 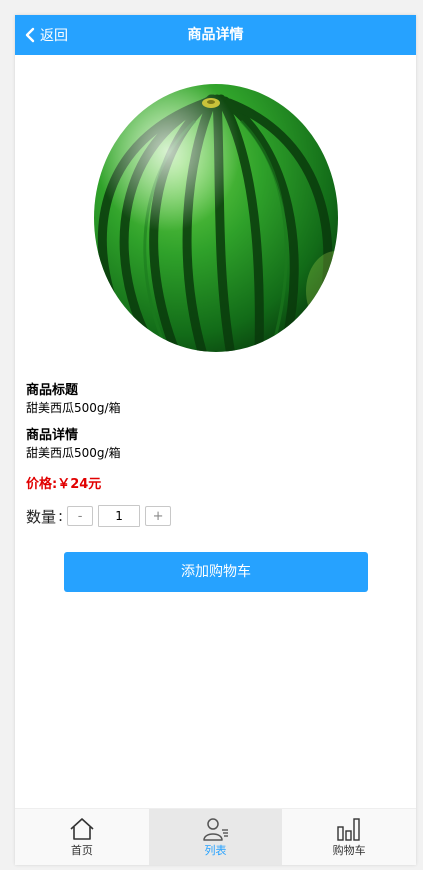 I want to click on quantity-label: 数量, so click(x=41, y=516).